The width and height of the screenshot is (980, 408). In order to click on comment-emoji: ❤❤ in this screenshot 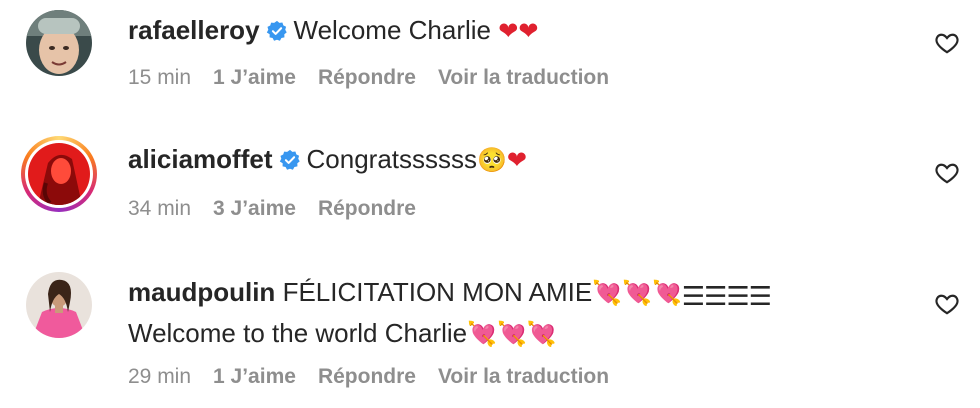, I will do `click(518, 31)`.